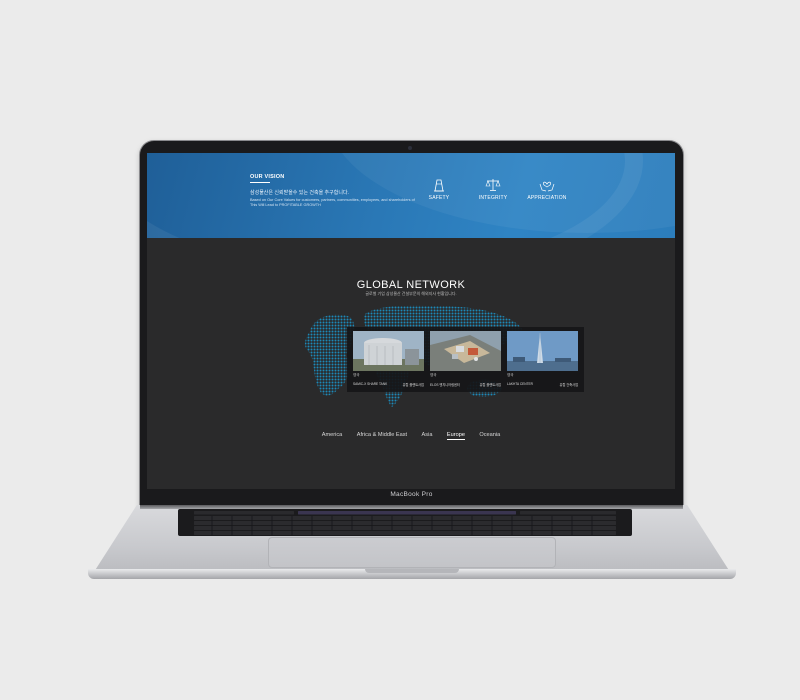 This screenshot has height=700, width=800. I want to click on project-name: LAKHTA CENTER, so click(520, 384).